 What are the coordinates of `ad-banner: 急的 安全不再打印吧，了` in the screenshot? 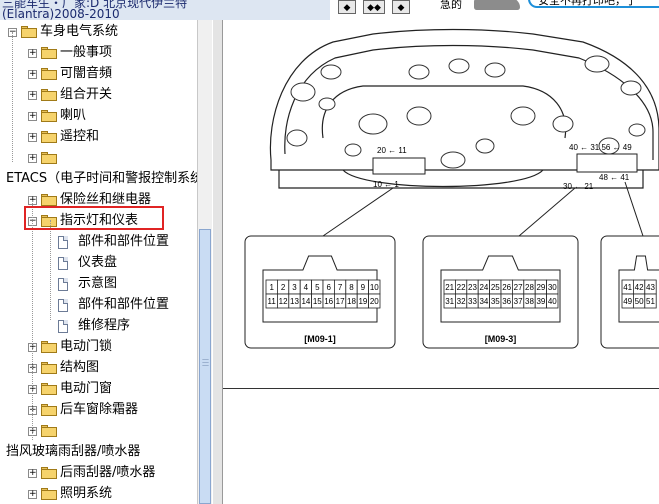 It's located at (549, 6).